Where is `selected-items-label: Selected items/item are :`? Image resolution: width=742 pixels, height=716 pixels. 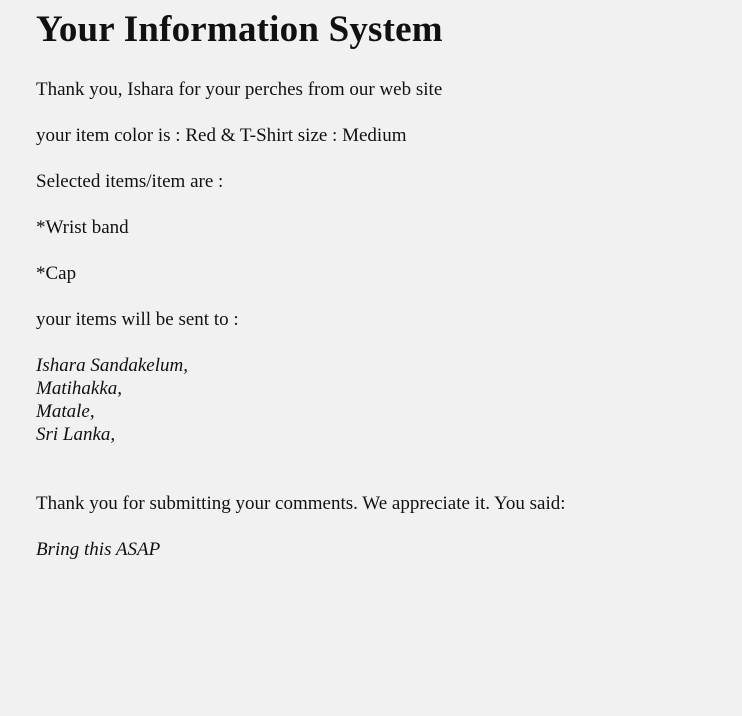
selected-items-label: Selected items/item are : is located at coordinates (130, 181).